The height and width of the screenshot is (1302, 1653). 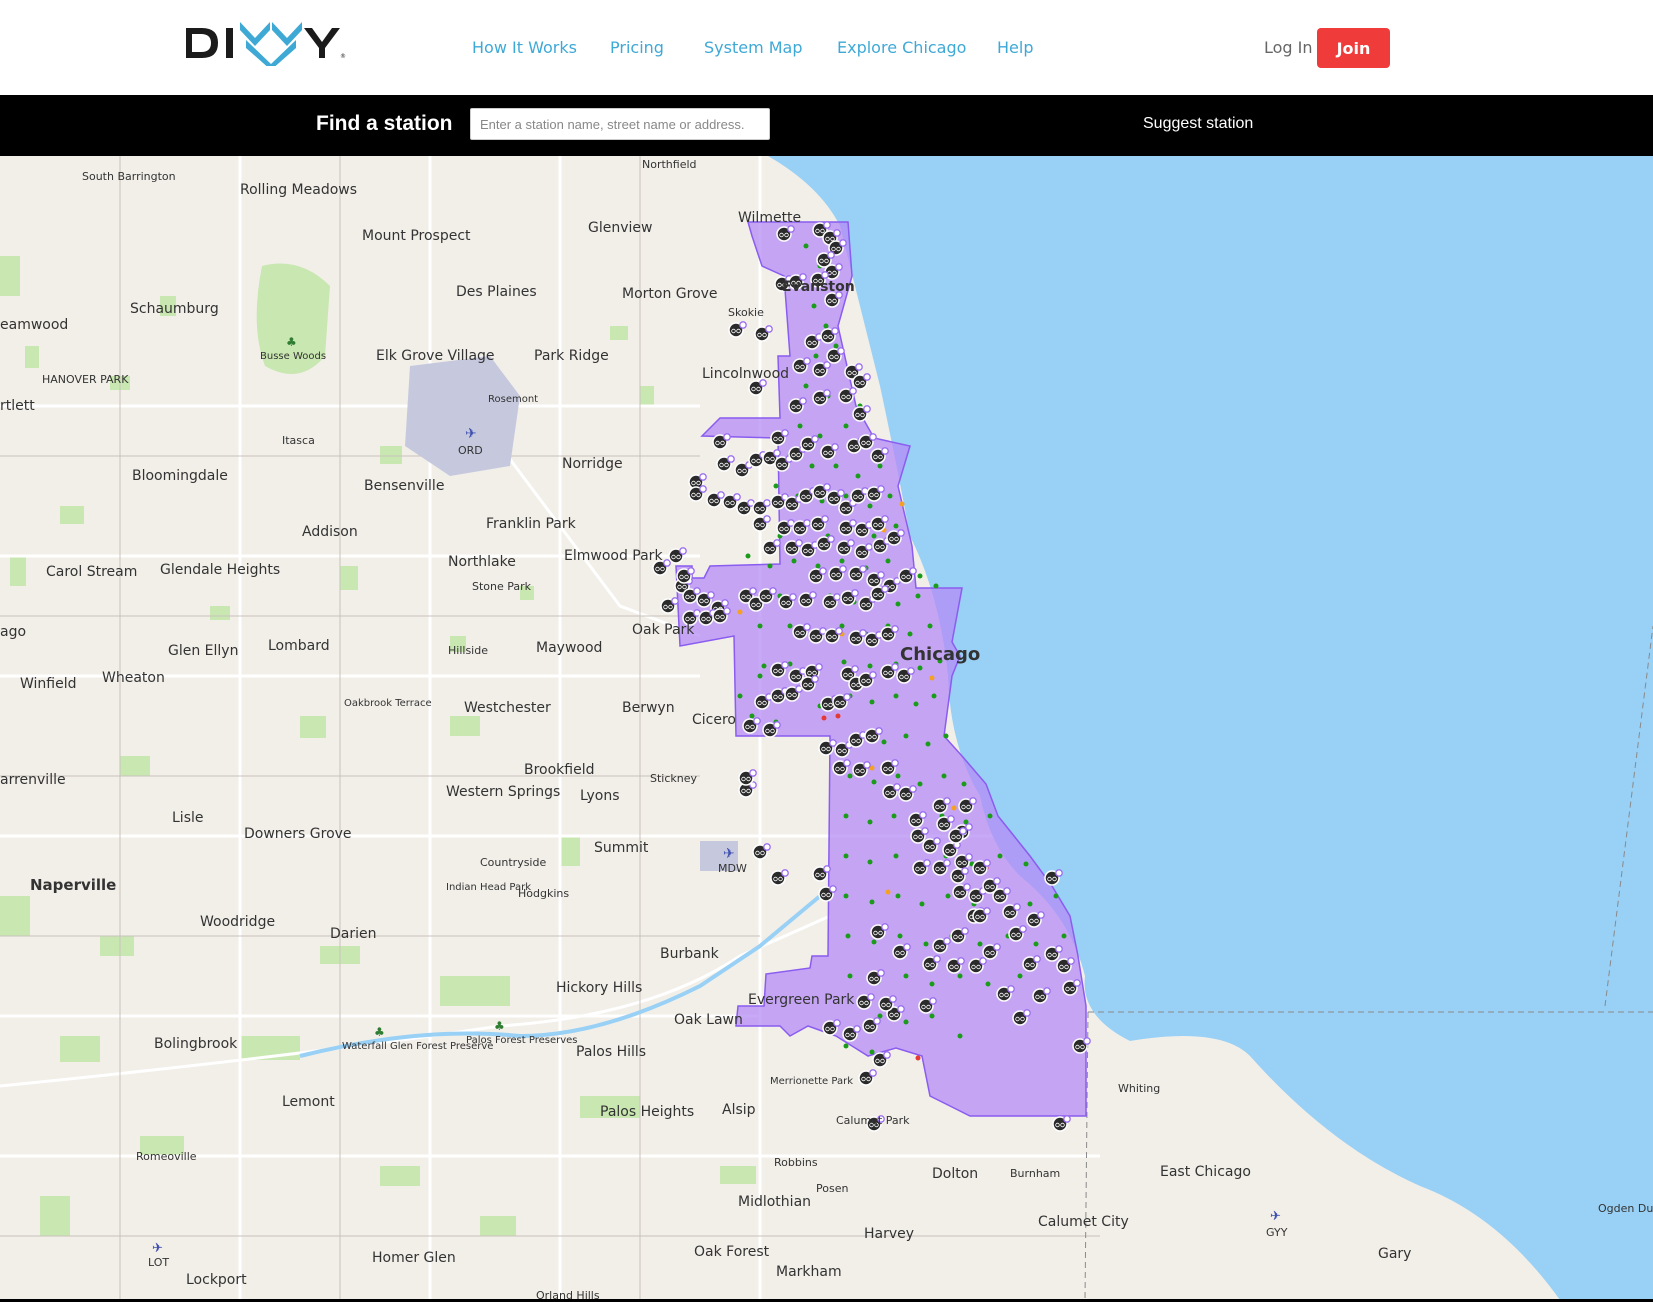 What do you see at coordinates (322, 43) in the screenshot?
I see `logo-letter-y` at bounding box center [322, 43].